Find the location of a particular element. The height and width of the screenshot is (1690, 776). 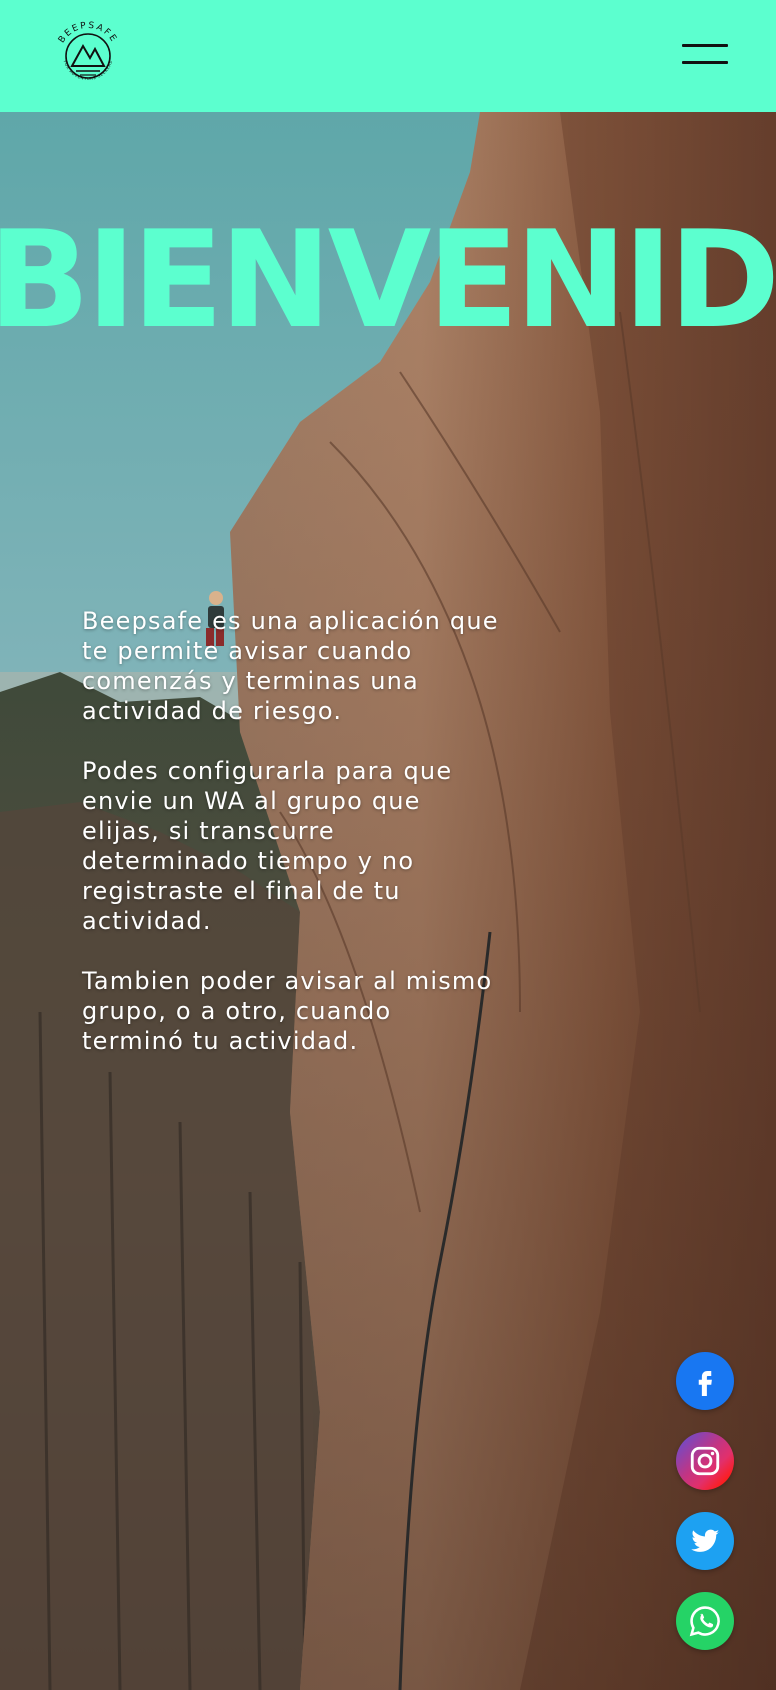

whatsapp-button is located at coordinates (705, 1621).